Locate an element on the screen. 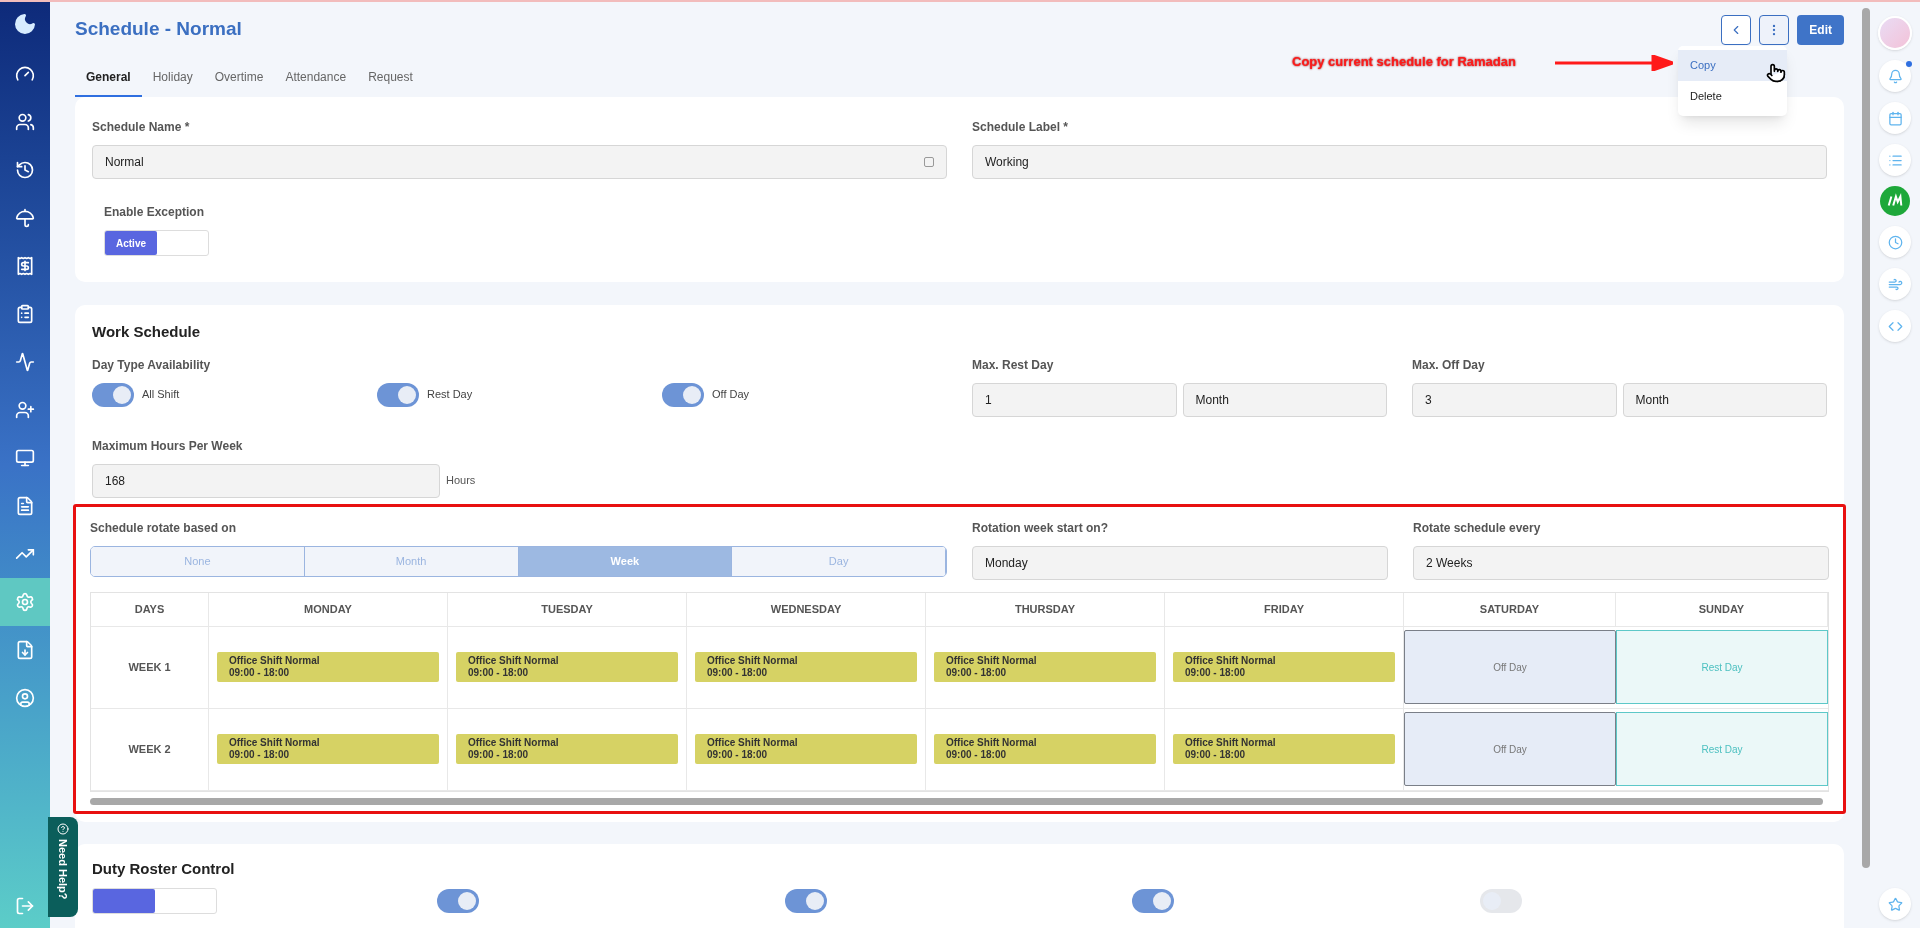 The image size is (1920, 928). user-circle-icon is located at coordinates (25, 698).